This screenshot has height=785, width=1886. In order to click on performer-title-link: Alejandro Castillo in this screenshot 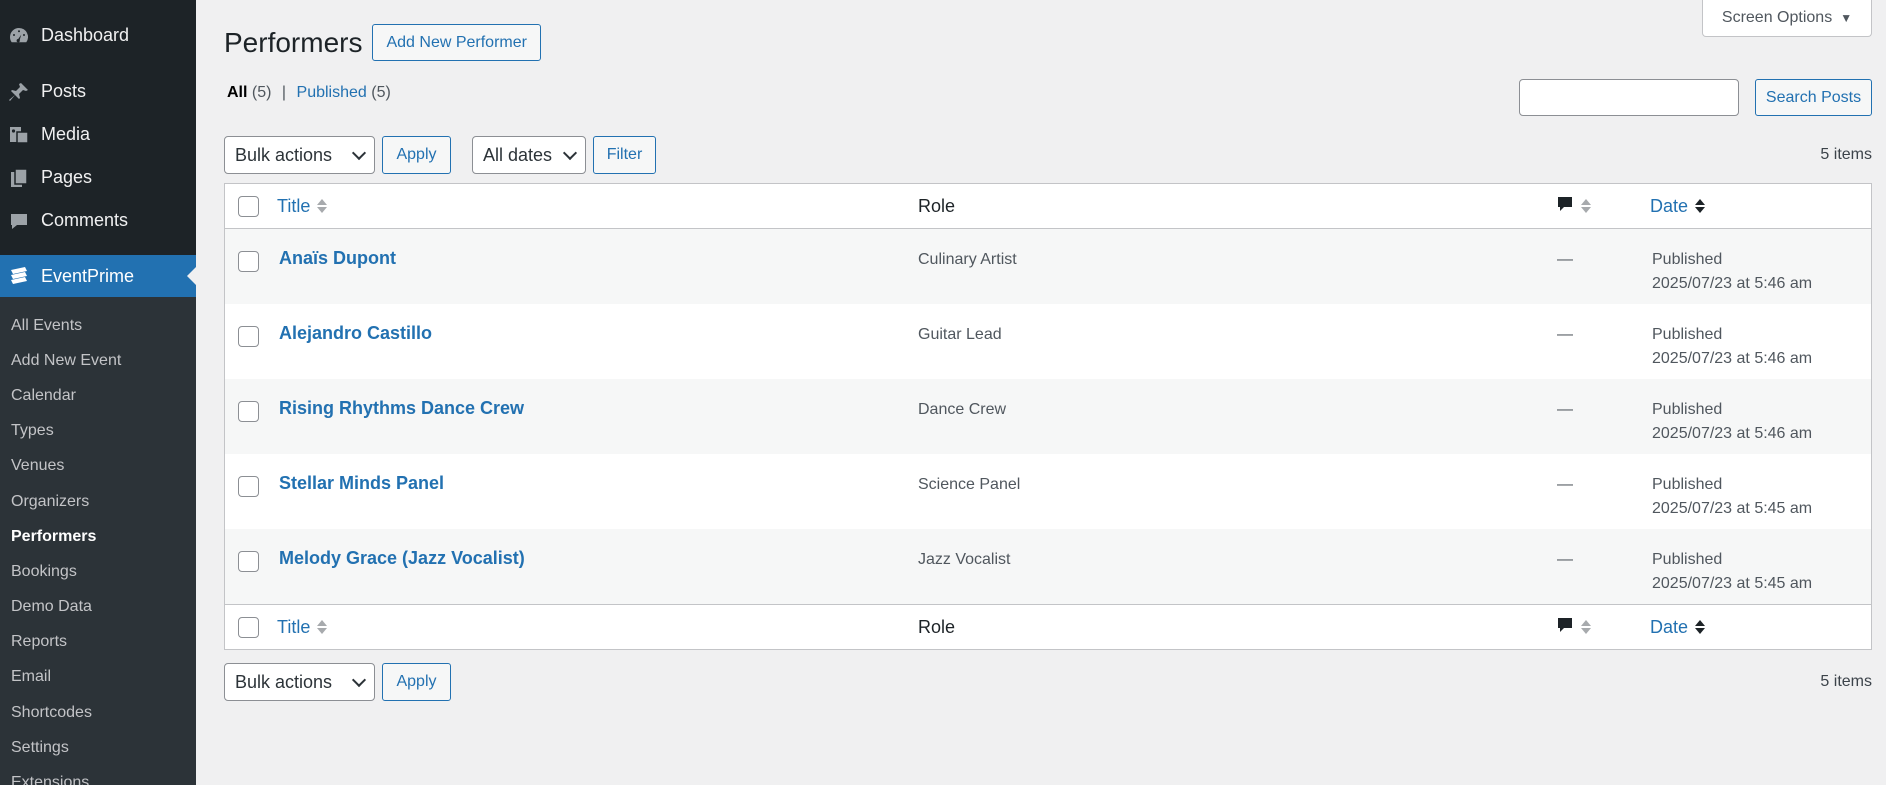, I will do `click(355, 333)`.